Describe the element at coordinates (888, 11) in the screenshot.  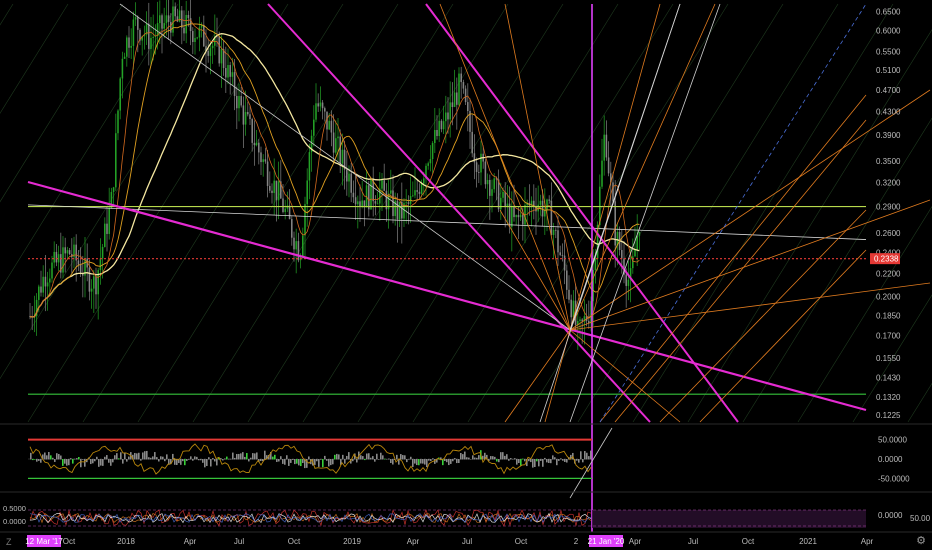
I see `price-tick-label: 0.6500` at that location.